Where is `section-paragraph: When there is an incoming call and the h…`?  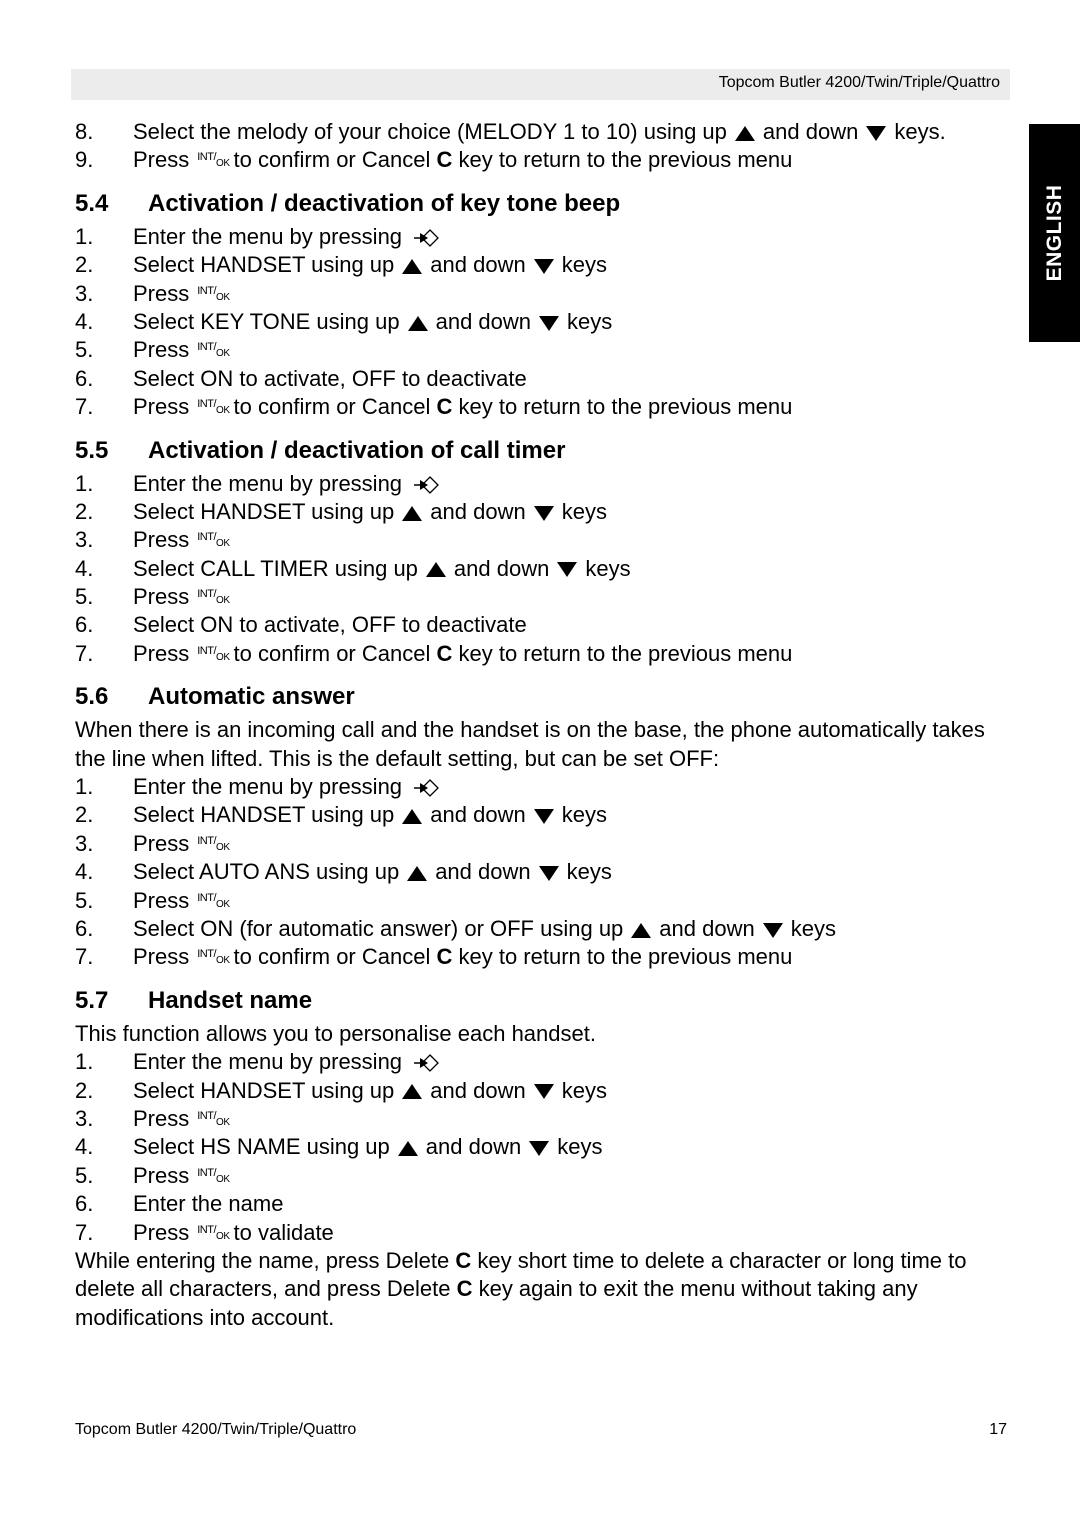
section-paragraph: When there is an incoming call and the h… is located at coordinates (530, 744).